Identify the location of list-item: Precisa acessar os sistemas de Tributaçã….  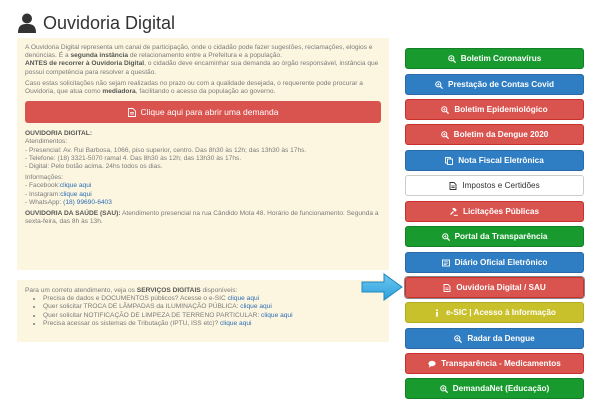
(212, 324).